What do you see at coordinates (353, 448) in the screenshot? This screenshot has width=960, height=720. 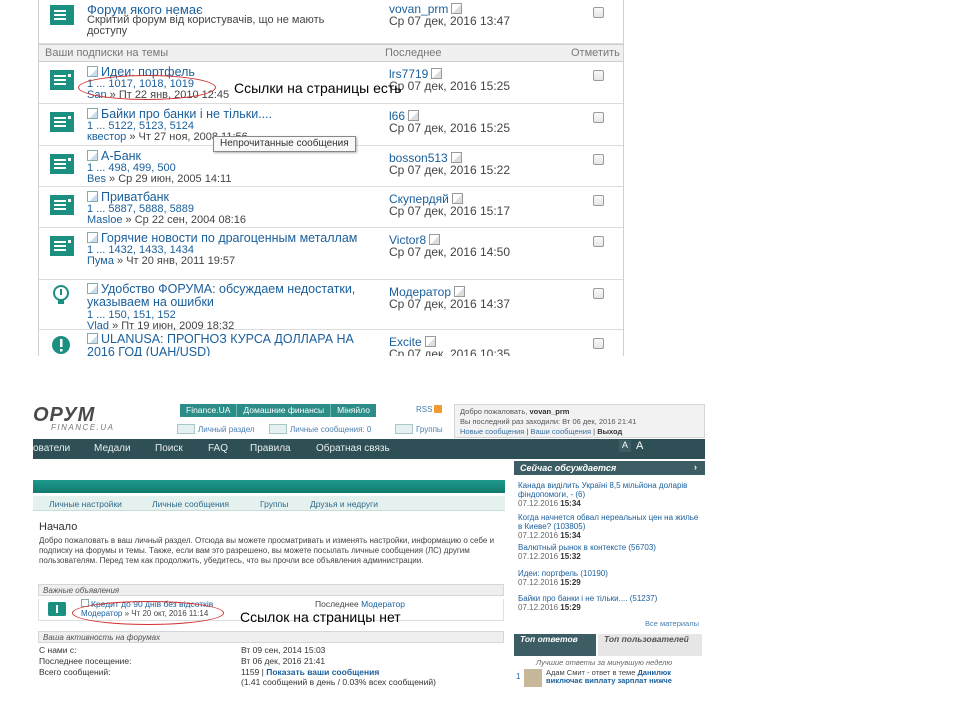 I see `nav-feedback: Обратная связь` at bounding box center [353, 448].